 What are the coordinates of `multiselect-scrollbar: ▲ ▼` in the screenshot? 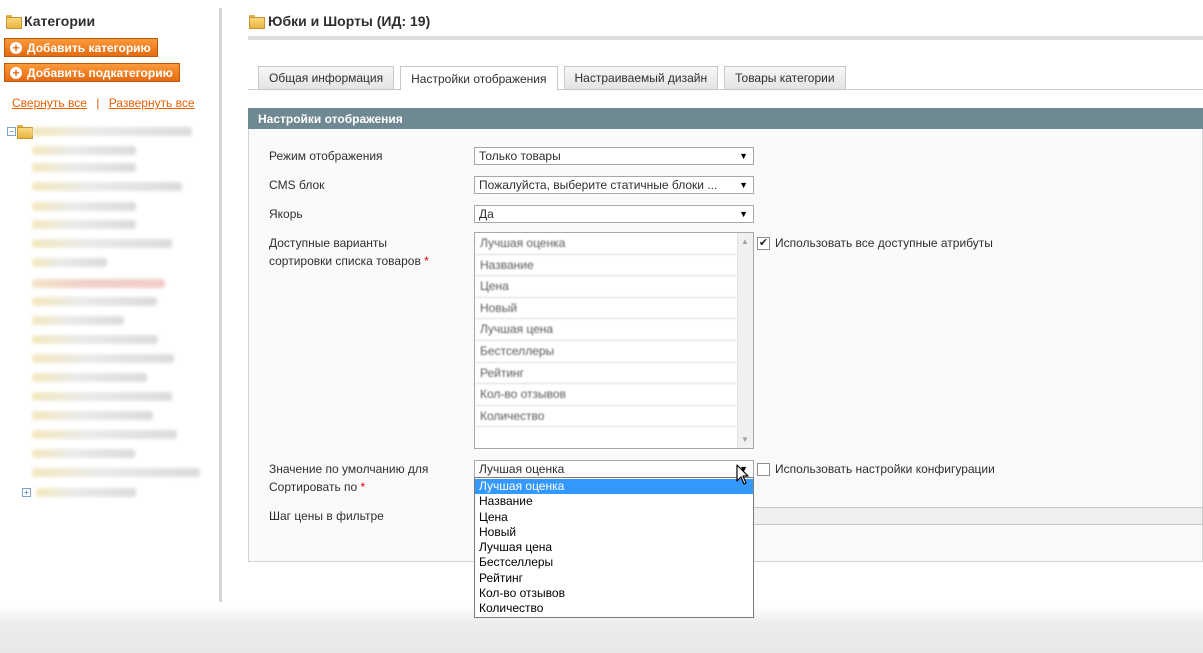 It's located at (745, 340).